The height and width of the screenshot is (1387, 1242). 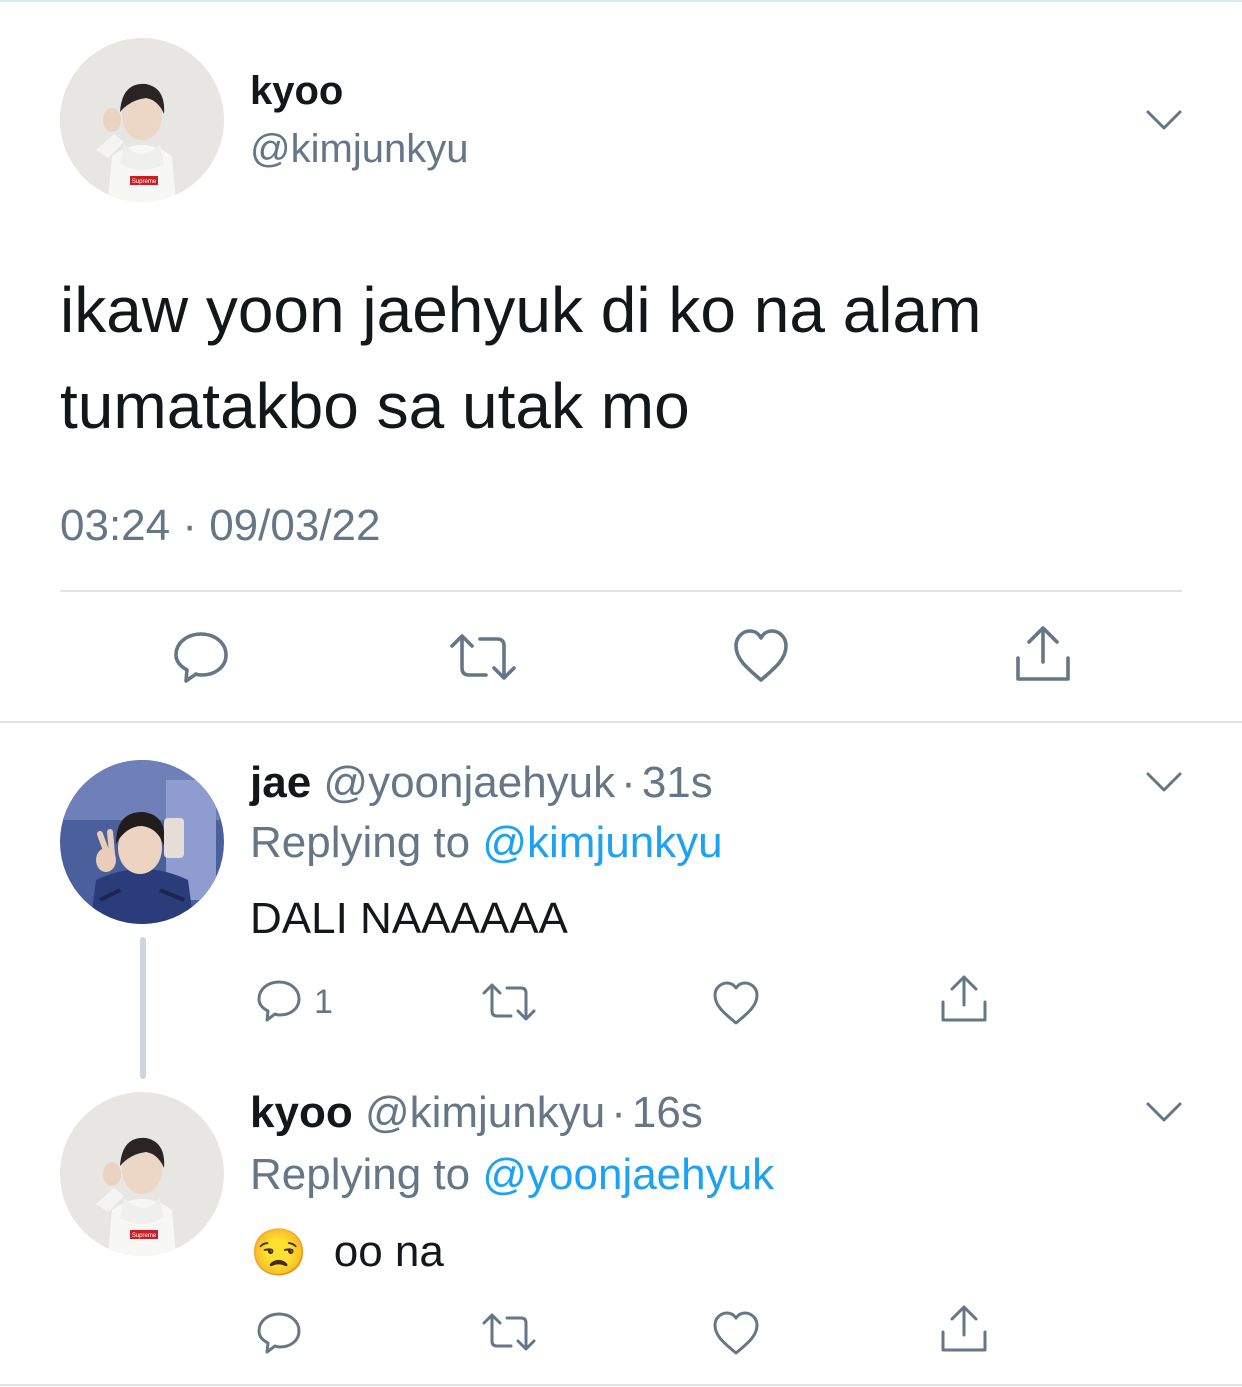 I want to click on reply-header: kyoo @kimjunkyu · 16s, so click(x=476, y=1113).